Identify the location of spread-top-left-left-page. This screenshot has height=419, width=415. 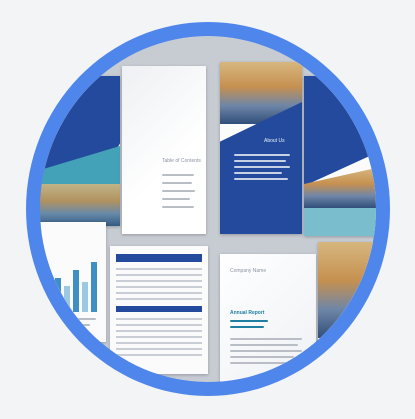
(80, 151).